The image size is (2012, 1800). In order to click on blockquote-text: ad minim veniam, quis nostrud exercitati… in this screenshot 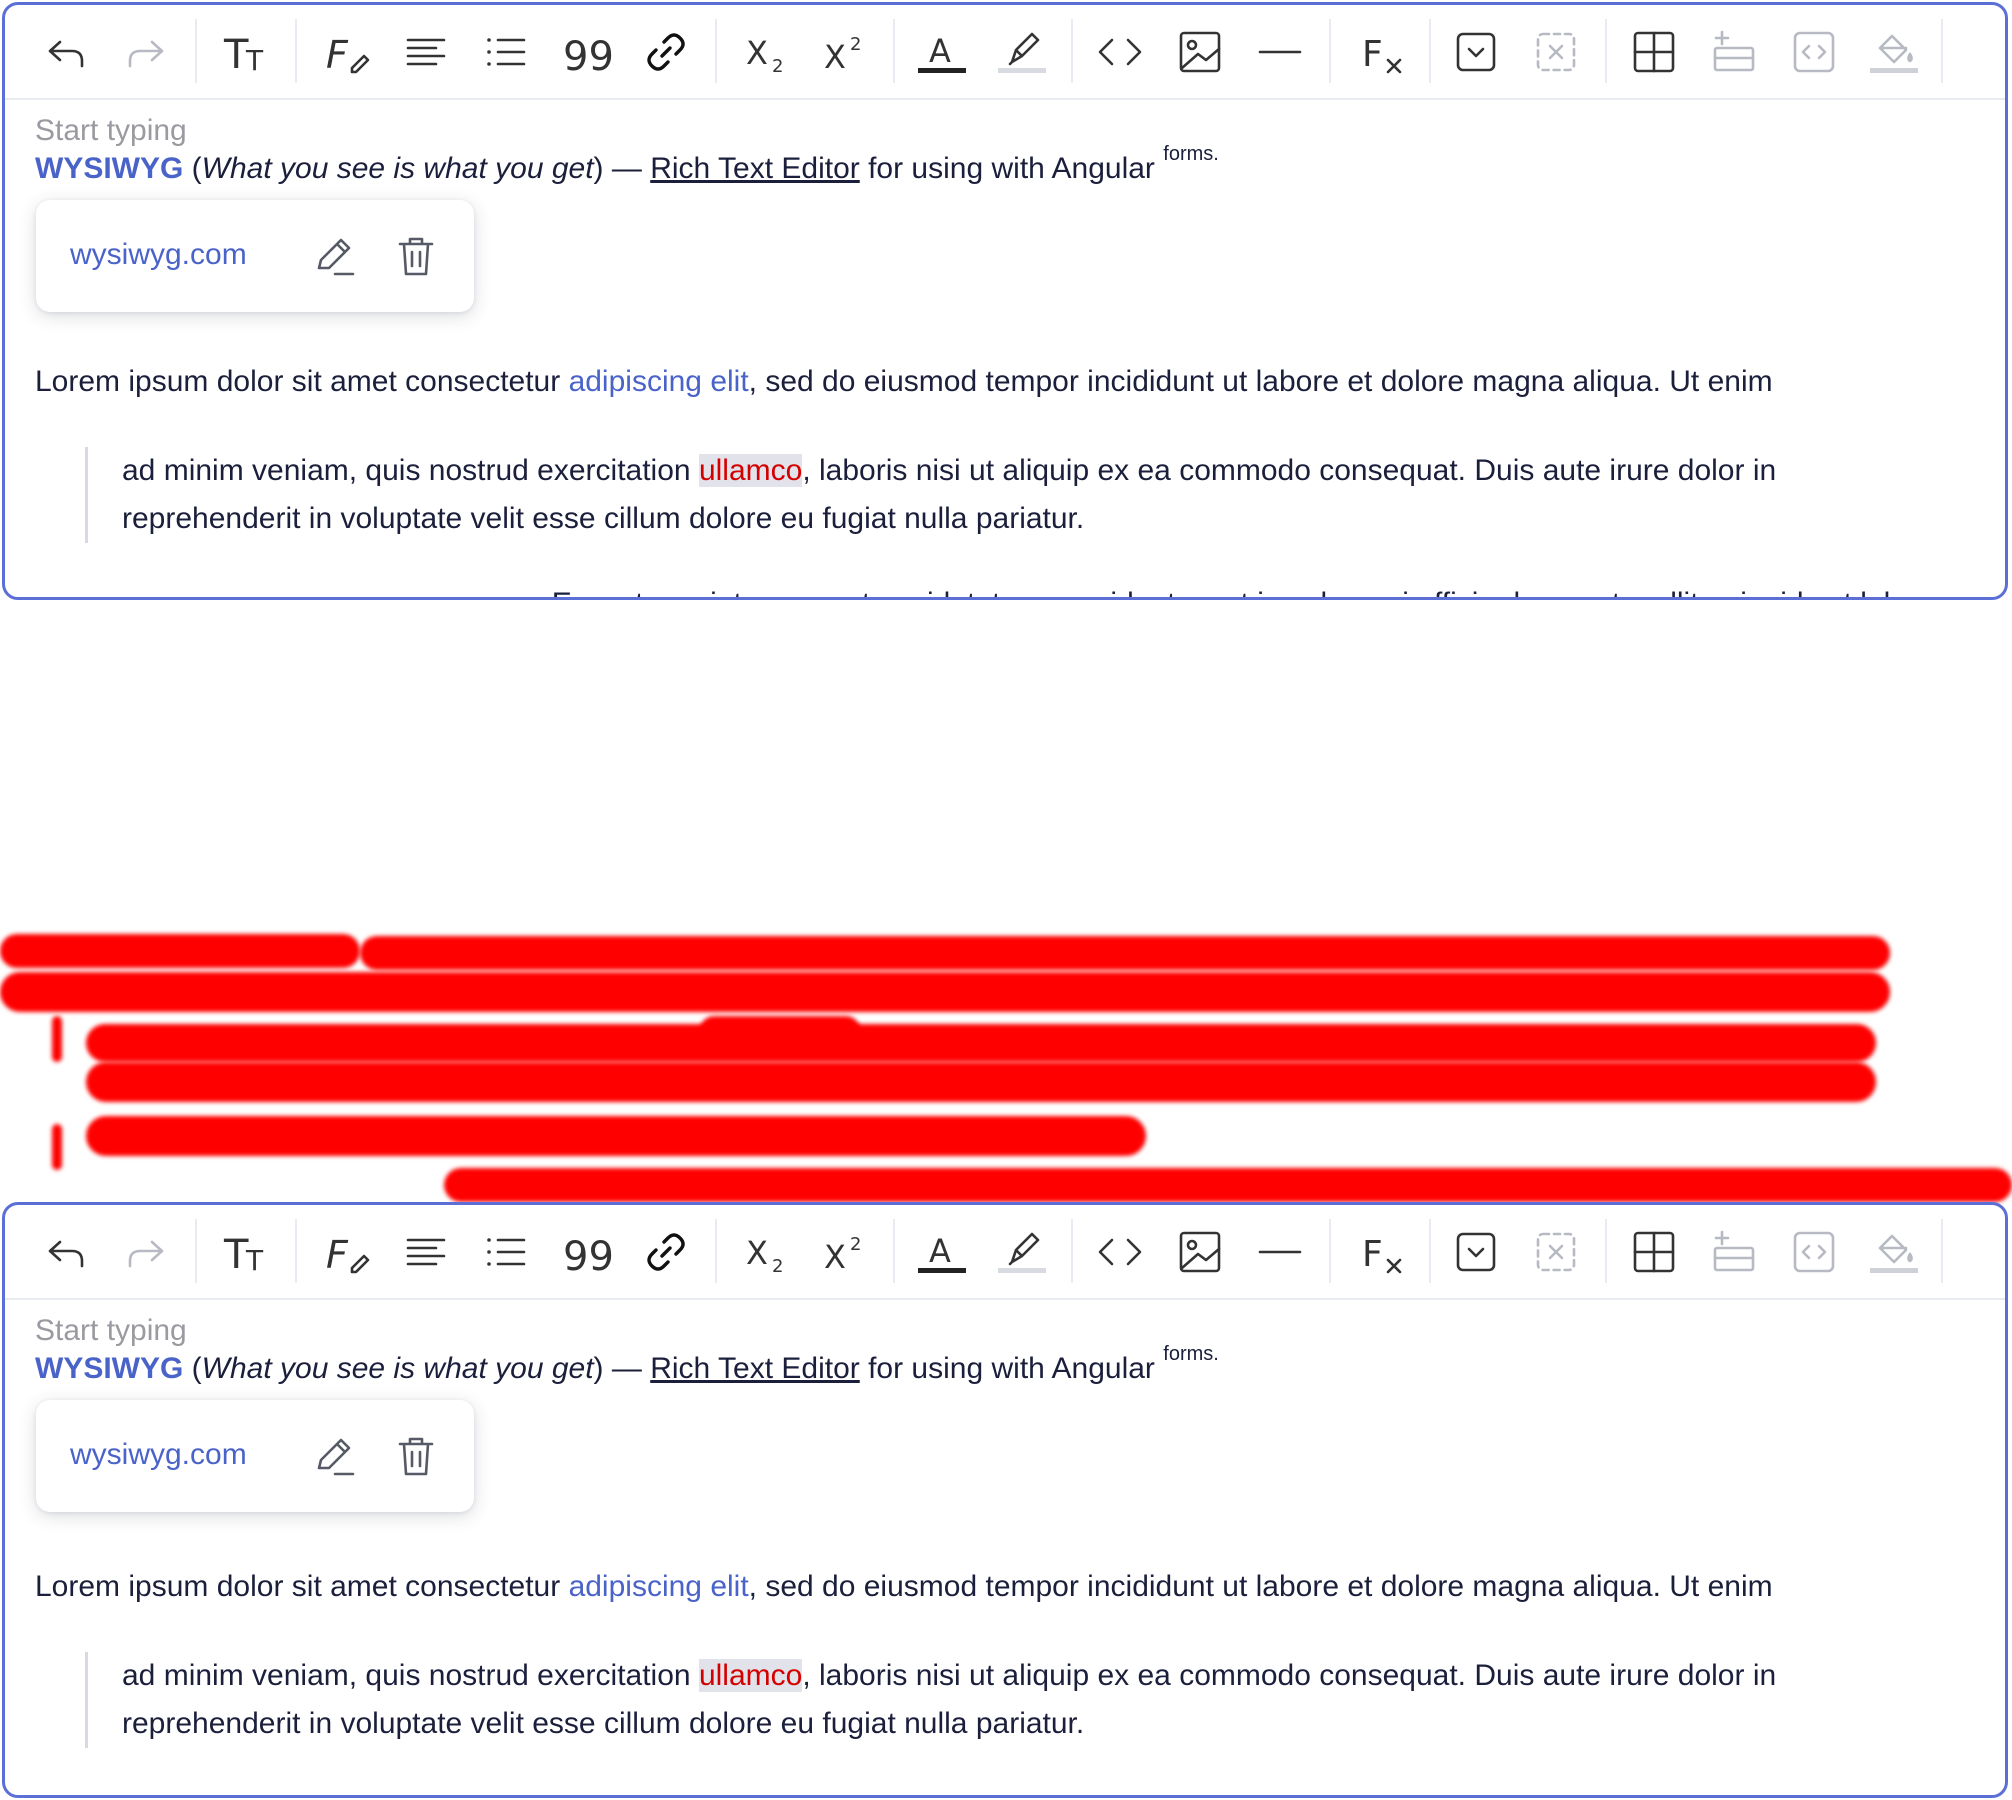, I will do `click(410, 470)`.